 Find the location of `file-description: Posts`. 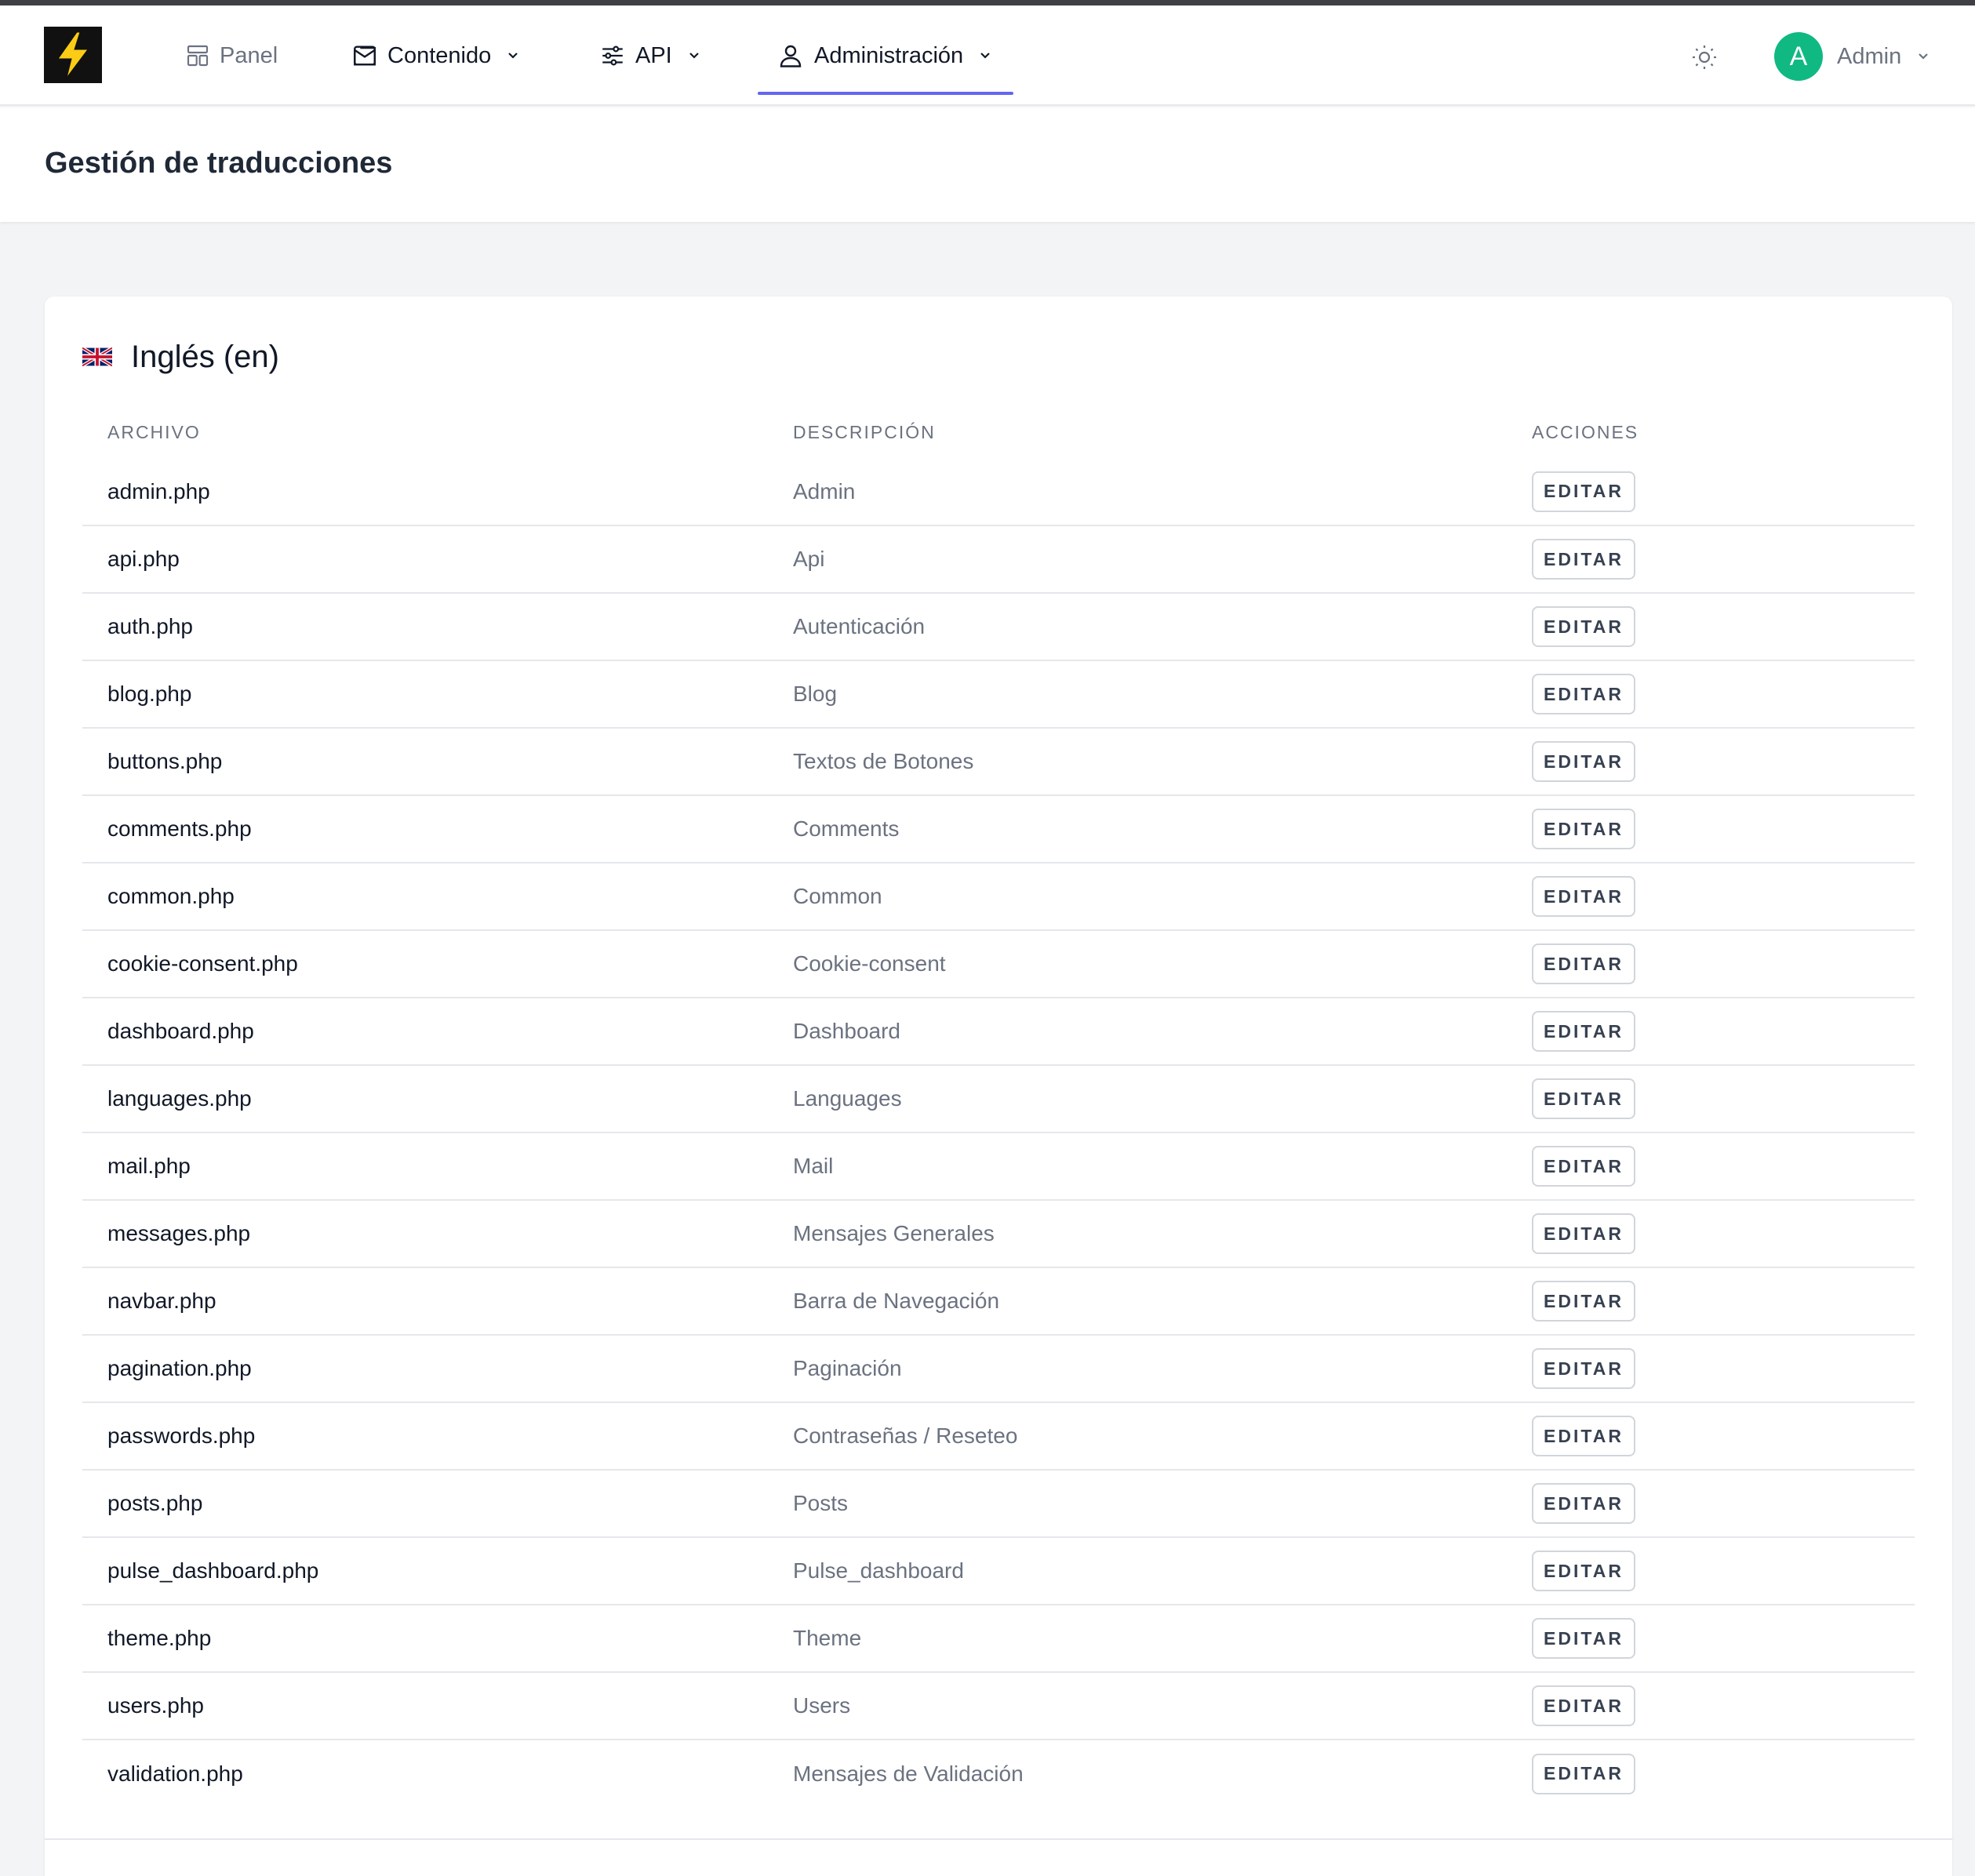

file-description: Posts is located at coordinates (1137, 1504).